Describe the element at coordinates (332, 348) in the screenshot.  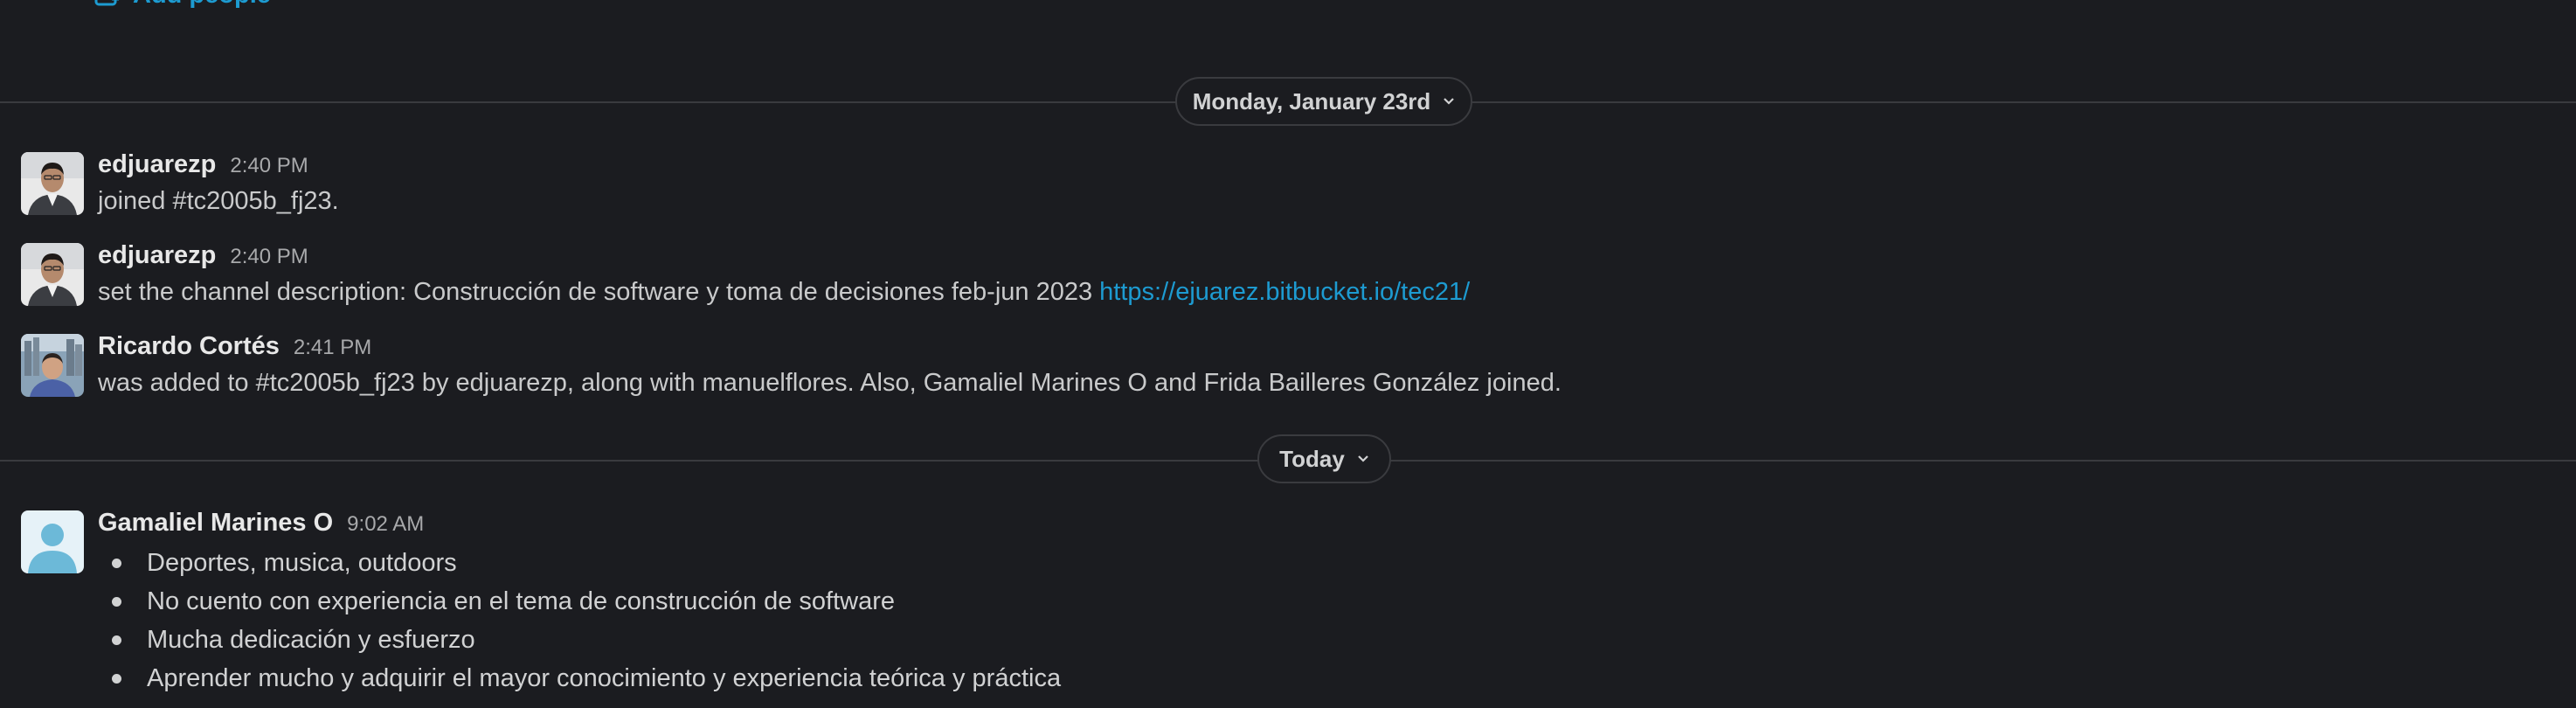
I see `timestamp: 2:41 PM` at that location.